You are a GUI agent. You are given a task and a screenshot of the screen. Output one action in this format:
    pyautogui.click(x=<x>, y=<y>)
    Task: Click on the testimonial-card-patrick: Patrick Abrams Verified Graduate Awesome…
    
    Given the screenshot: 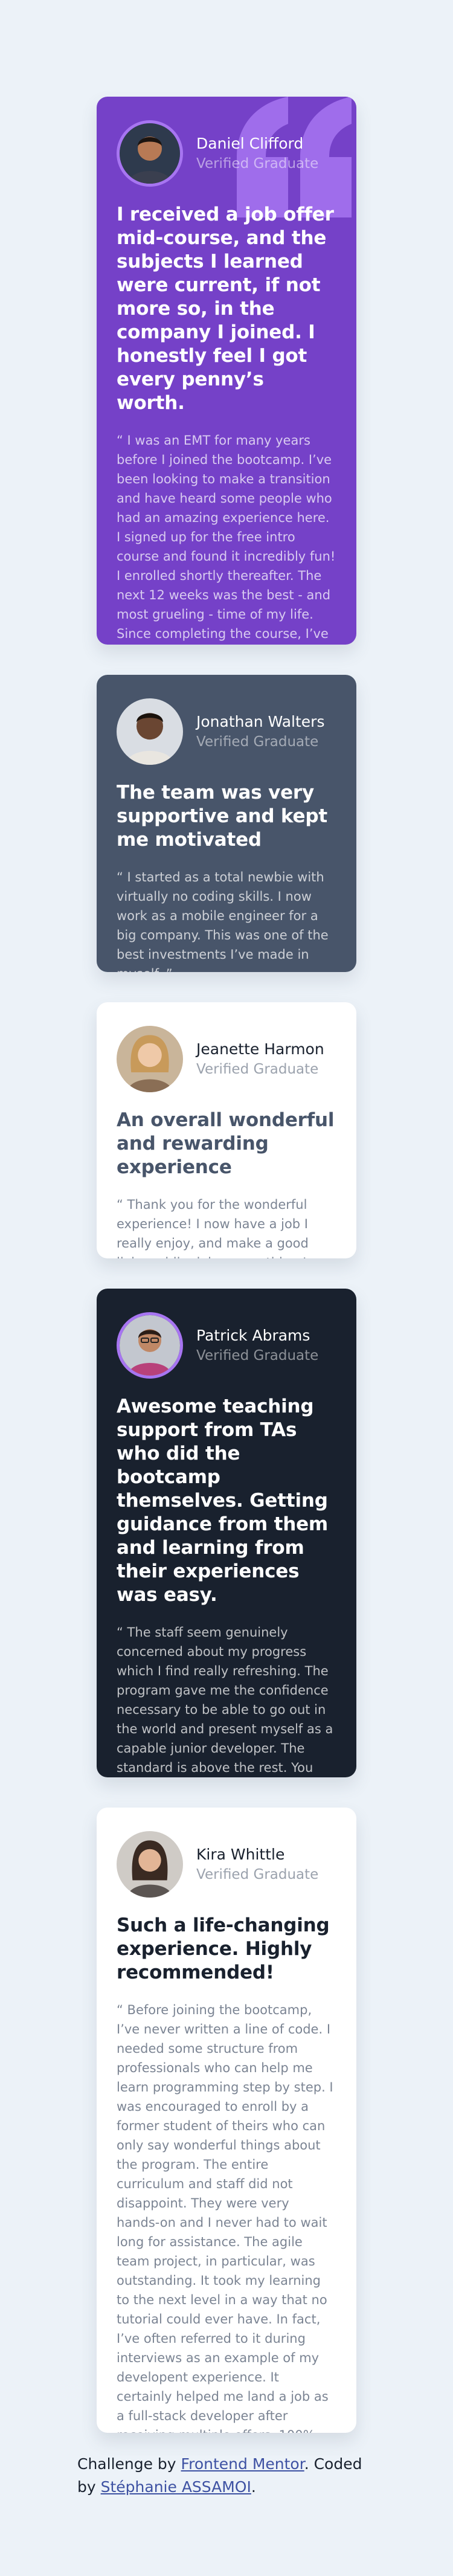 What is the action you would take?
    pyautogui.click(x=226, y=1533)
    